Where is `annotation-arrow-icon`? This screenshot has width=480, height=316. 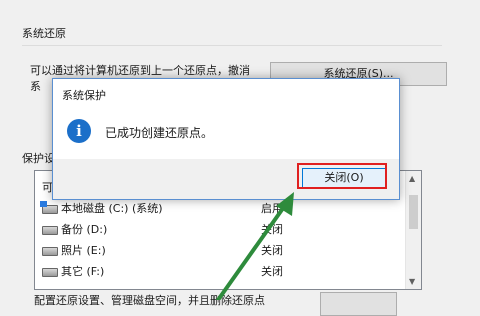
annotation-arrow-icon is located at coordinates (255, 246).